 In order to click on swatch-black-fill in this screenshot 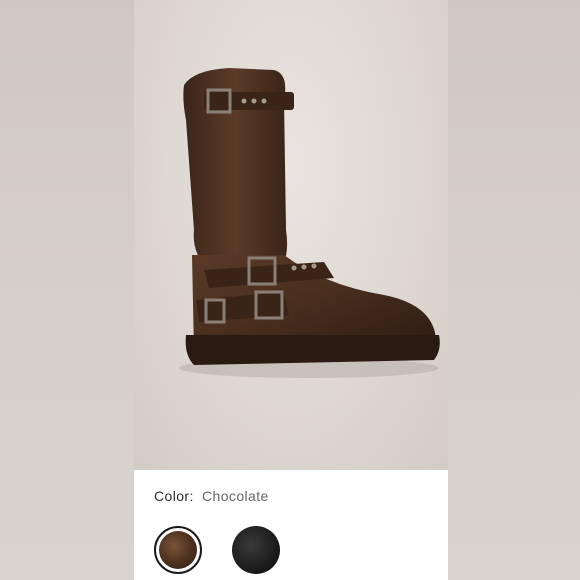, I will do `click(256, 550)`.